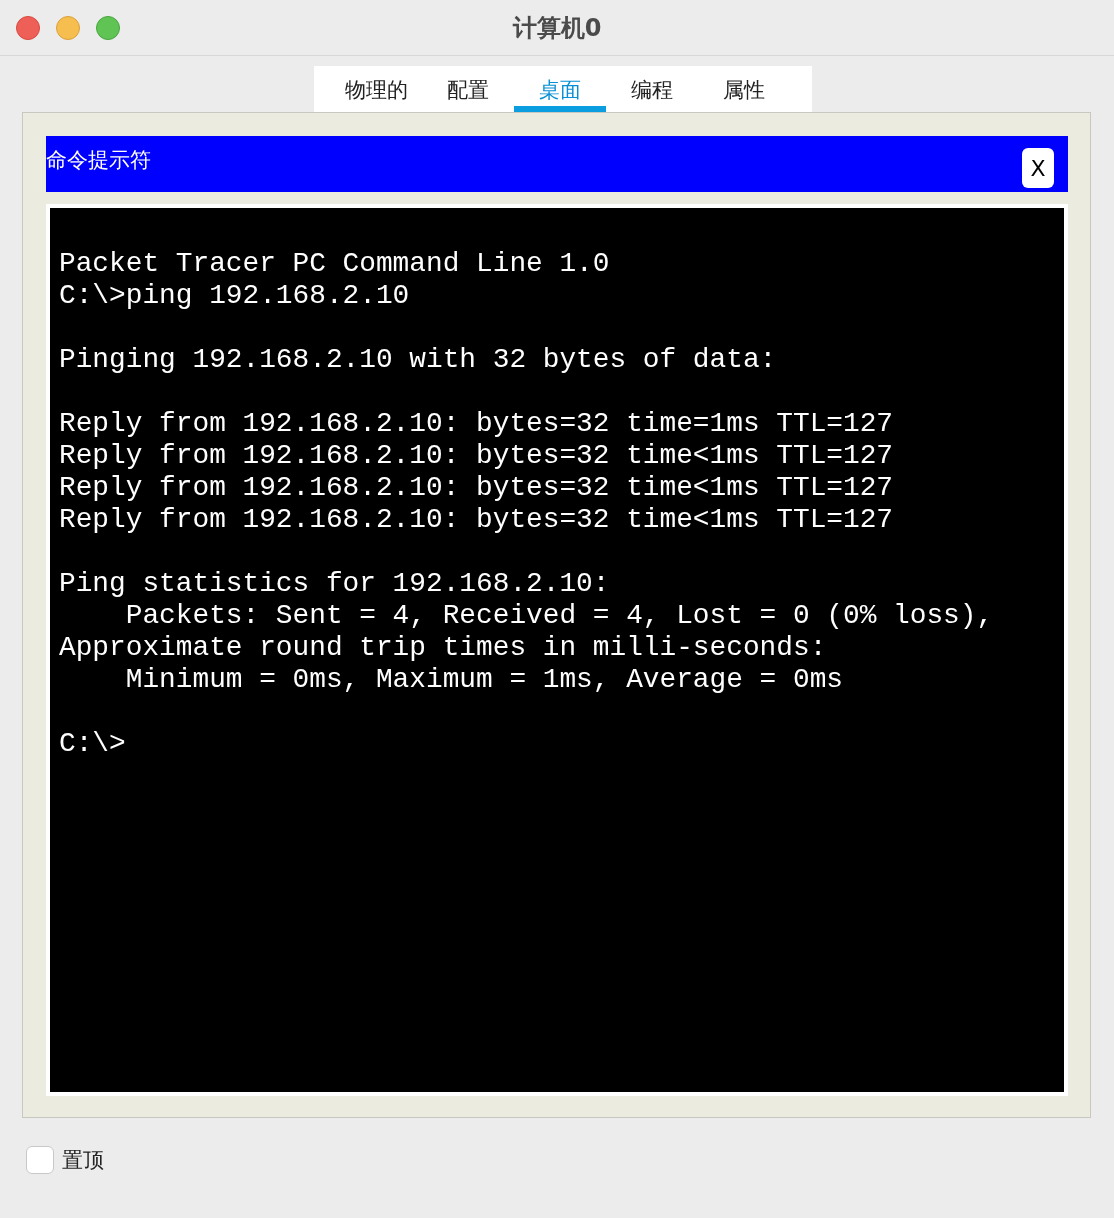 The height and width of the screenshot is (1218, 1114). Describe the element at coordinates (83, 1160) in the screenshot. I see `checkbox-label: 置顶` at that location.